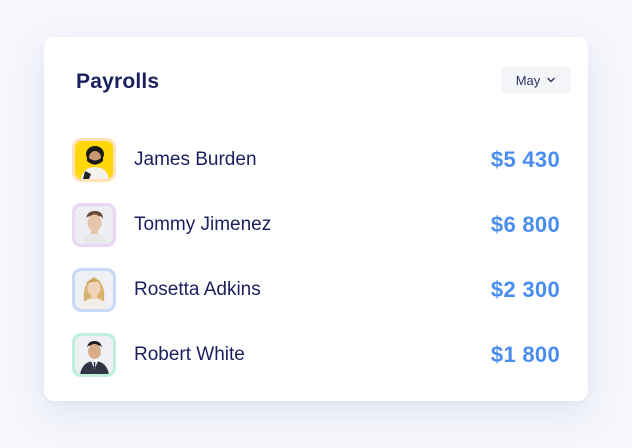  I want to click on payroll-amount: $1 800, so click(525, 354).